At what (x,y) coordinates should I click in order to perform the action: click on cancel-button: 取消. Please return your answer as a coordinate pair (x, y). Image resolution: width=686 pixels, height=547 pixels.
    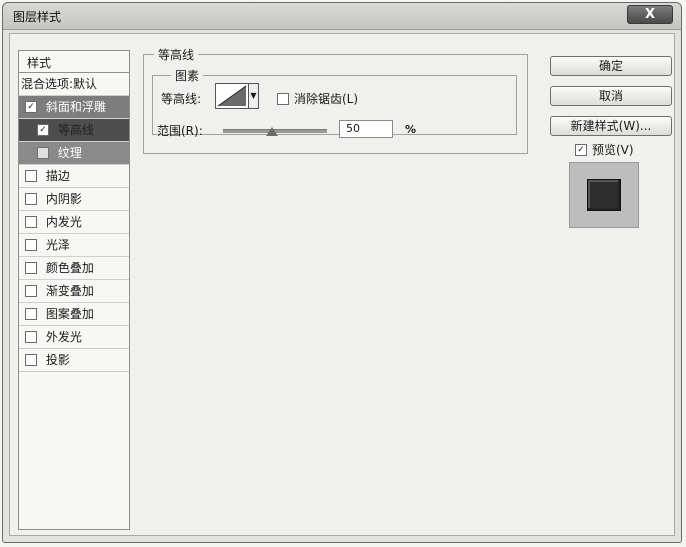
    Looking at the image, I should click on (611, 96).